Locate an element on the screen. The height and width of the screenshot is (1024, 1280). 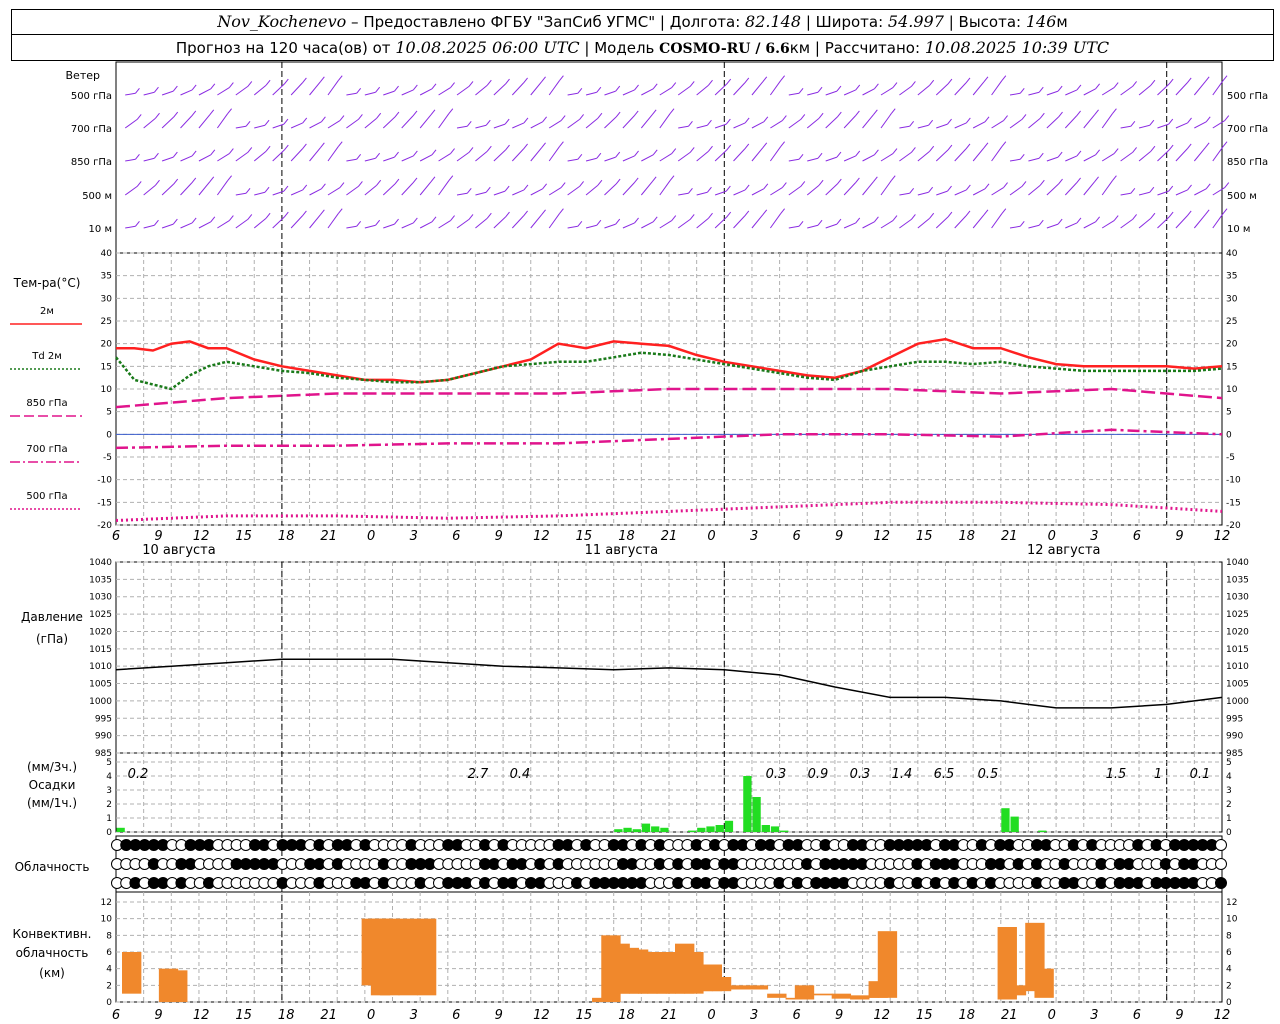
precip-total-label: 2.7 is located at coordinates (478, 774).